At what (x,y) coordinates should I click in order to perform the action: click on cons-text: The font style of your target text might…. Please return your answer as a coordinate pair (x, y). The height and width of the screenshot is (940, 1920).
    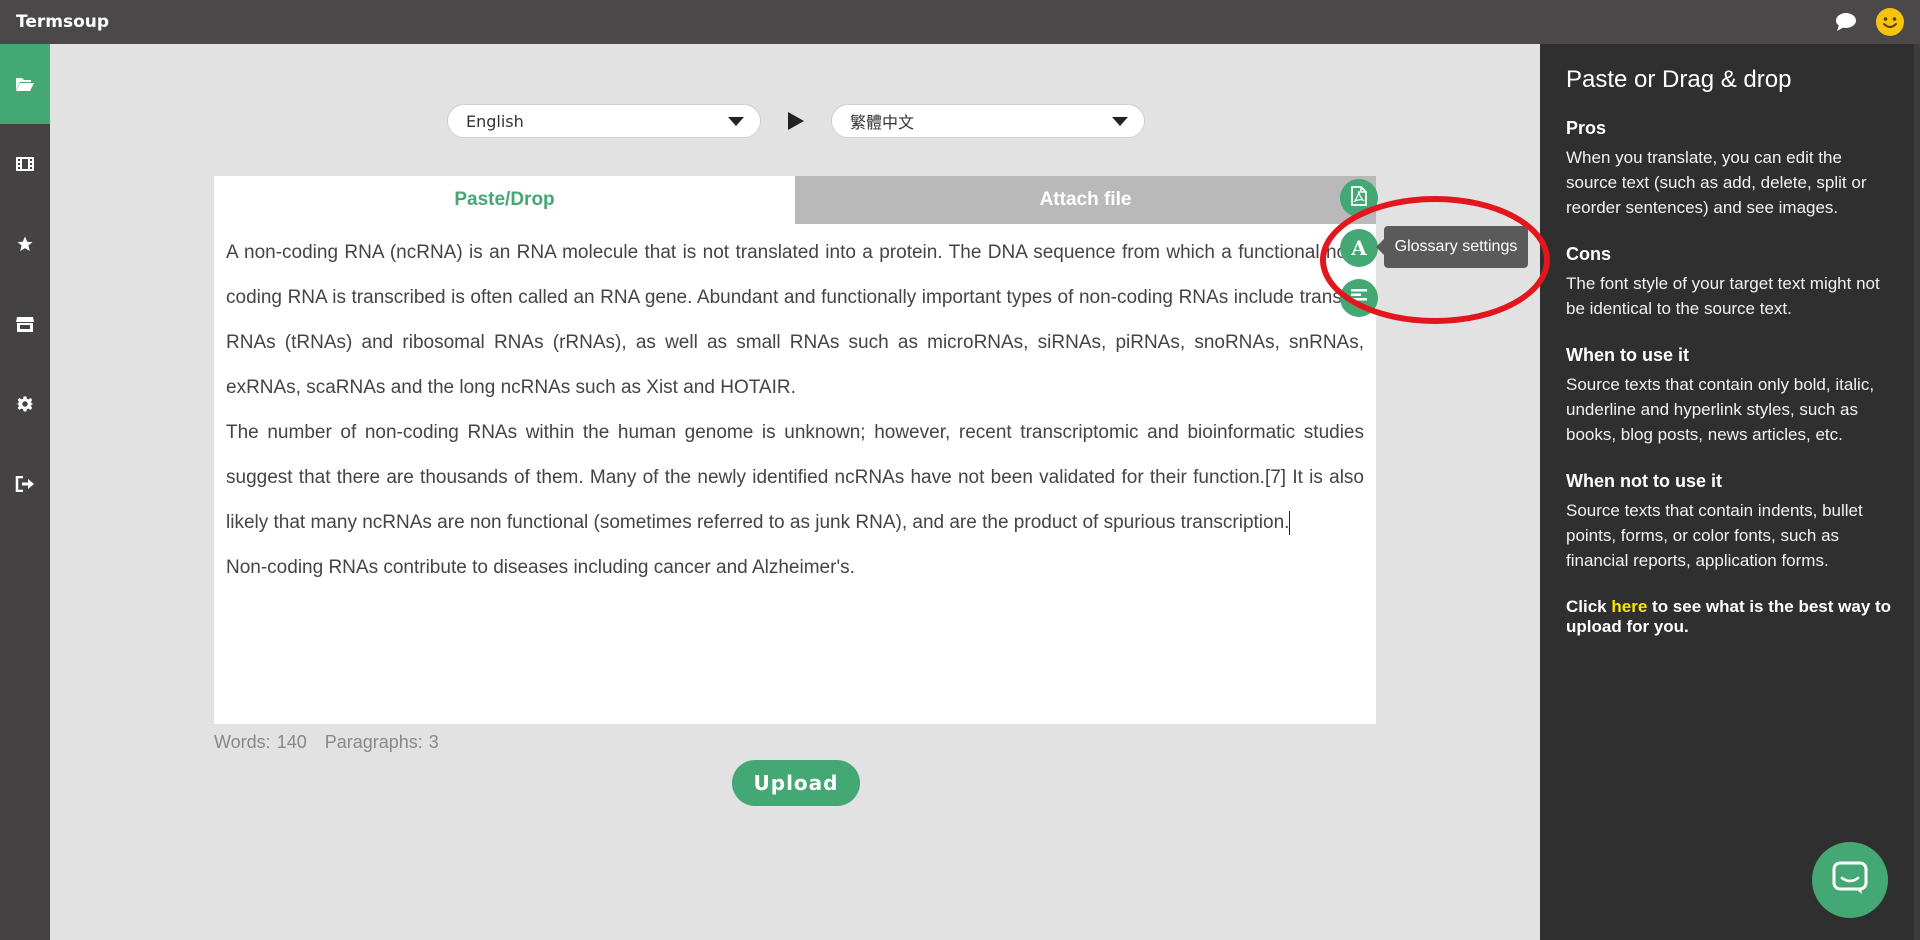
    Looking at the image, I should click on (1723, 296).